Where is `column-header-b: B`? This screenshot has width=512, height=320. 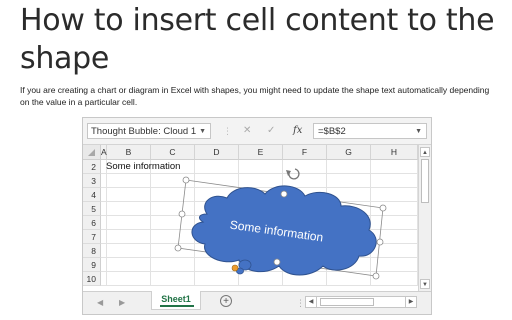
column-header-b: B is located at coordinates (129, 152).